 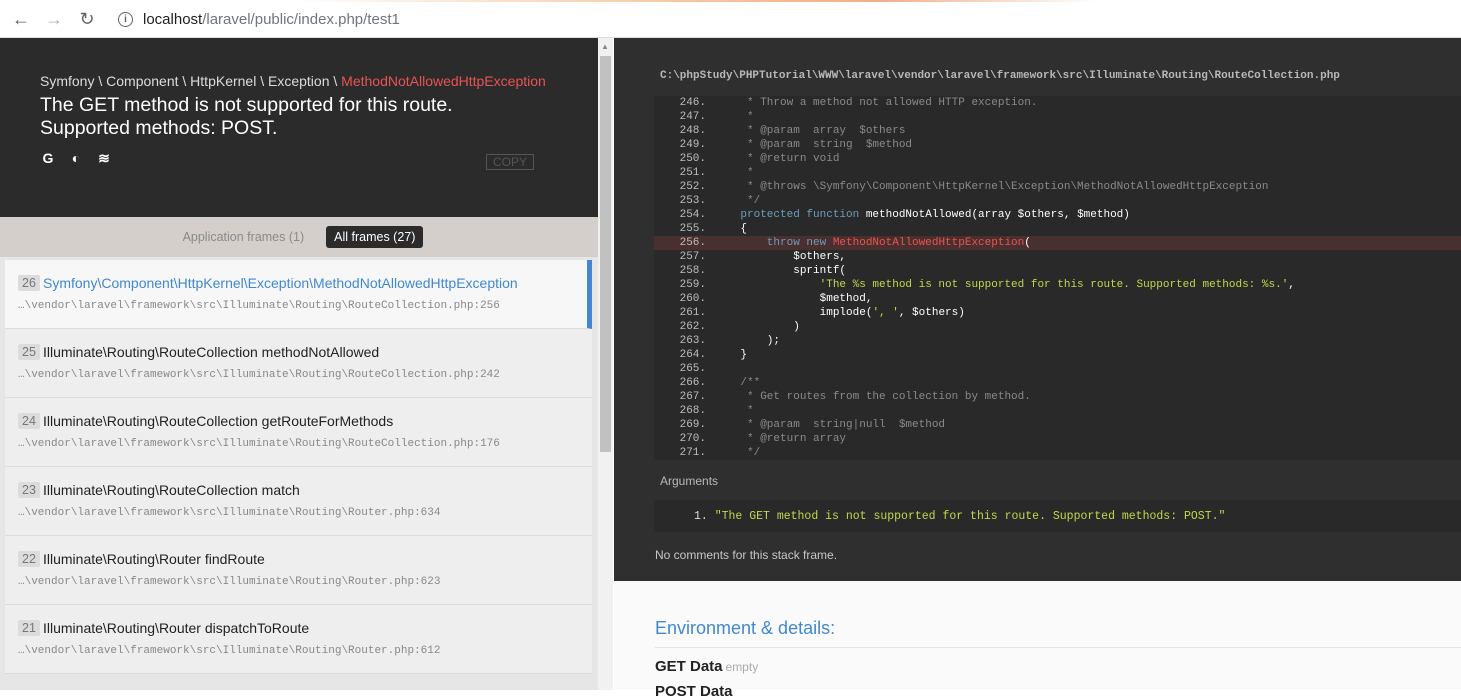 What do you see at coordinates (692, 383) in the screenshot?
I see `line-number: 266.` at bounding box center [692, 383].